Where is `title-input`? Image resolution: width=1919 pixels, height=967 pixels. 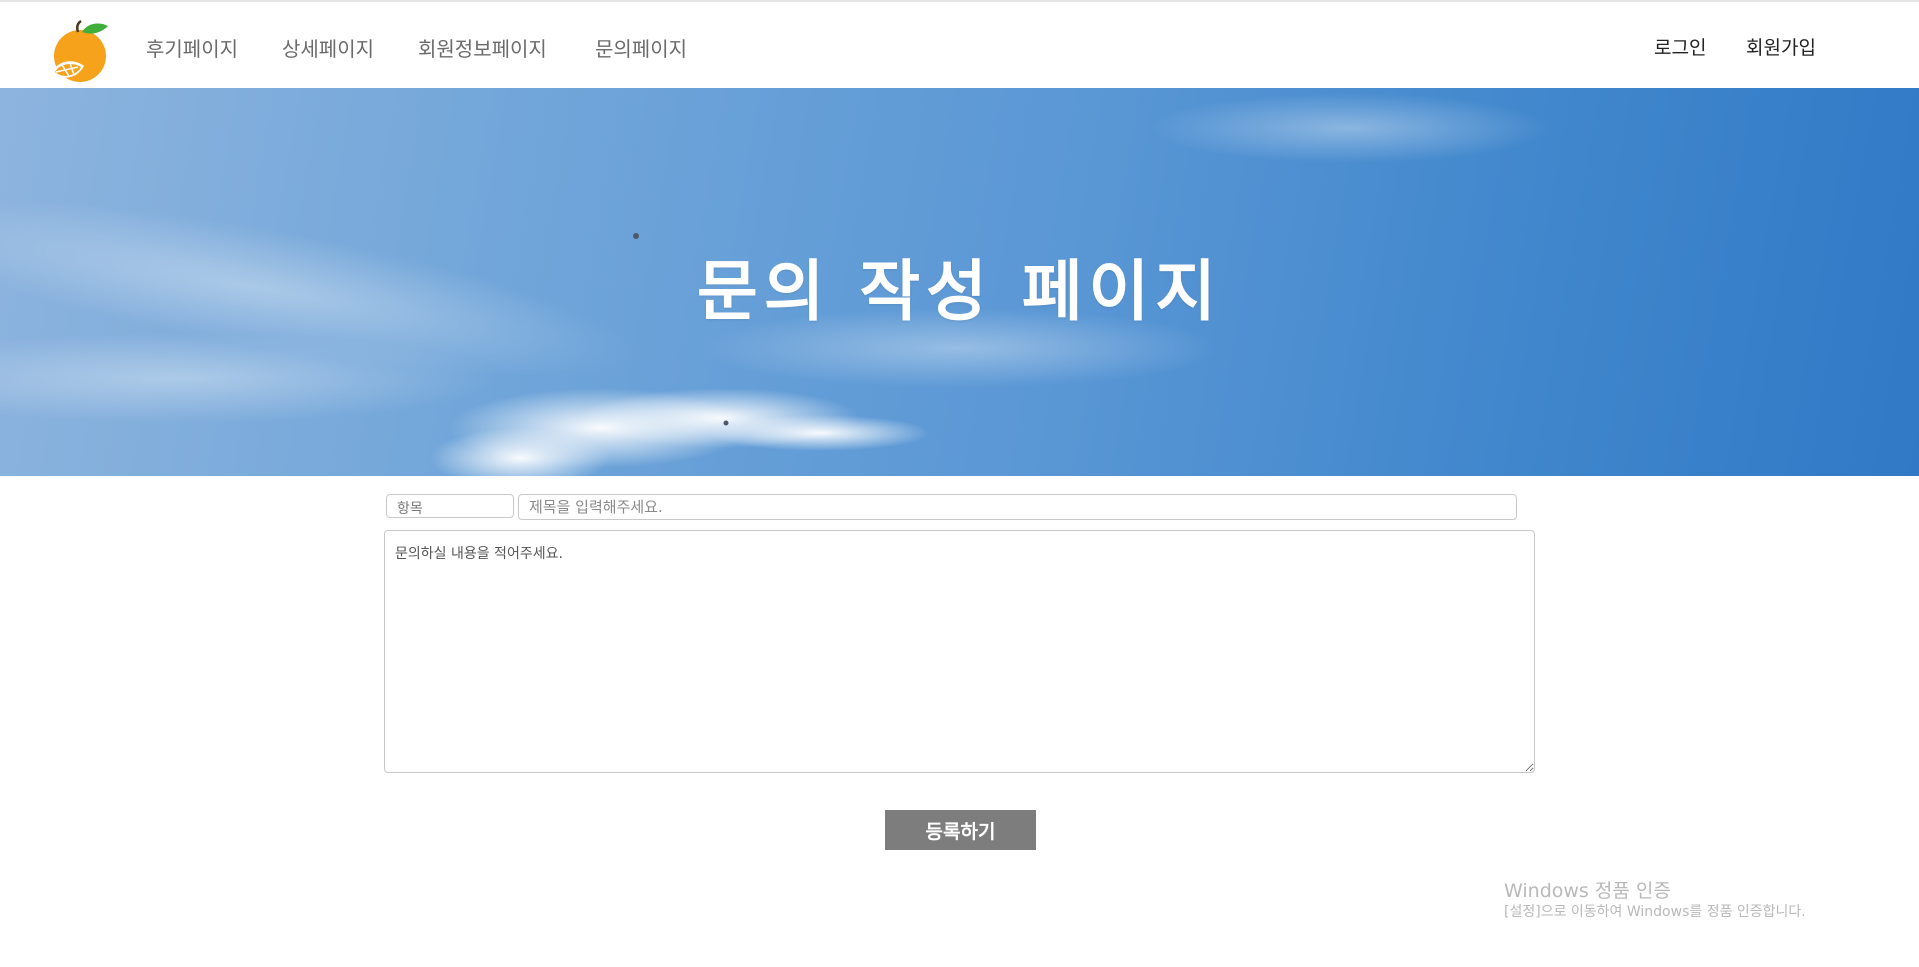
title-input is located at coordinates (1017, 507).